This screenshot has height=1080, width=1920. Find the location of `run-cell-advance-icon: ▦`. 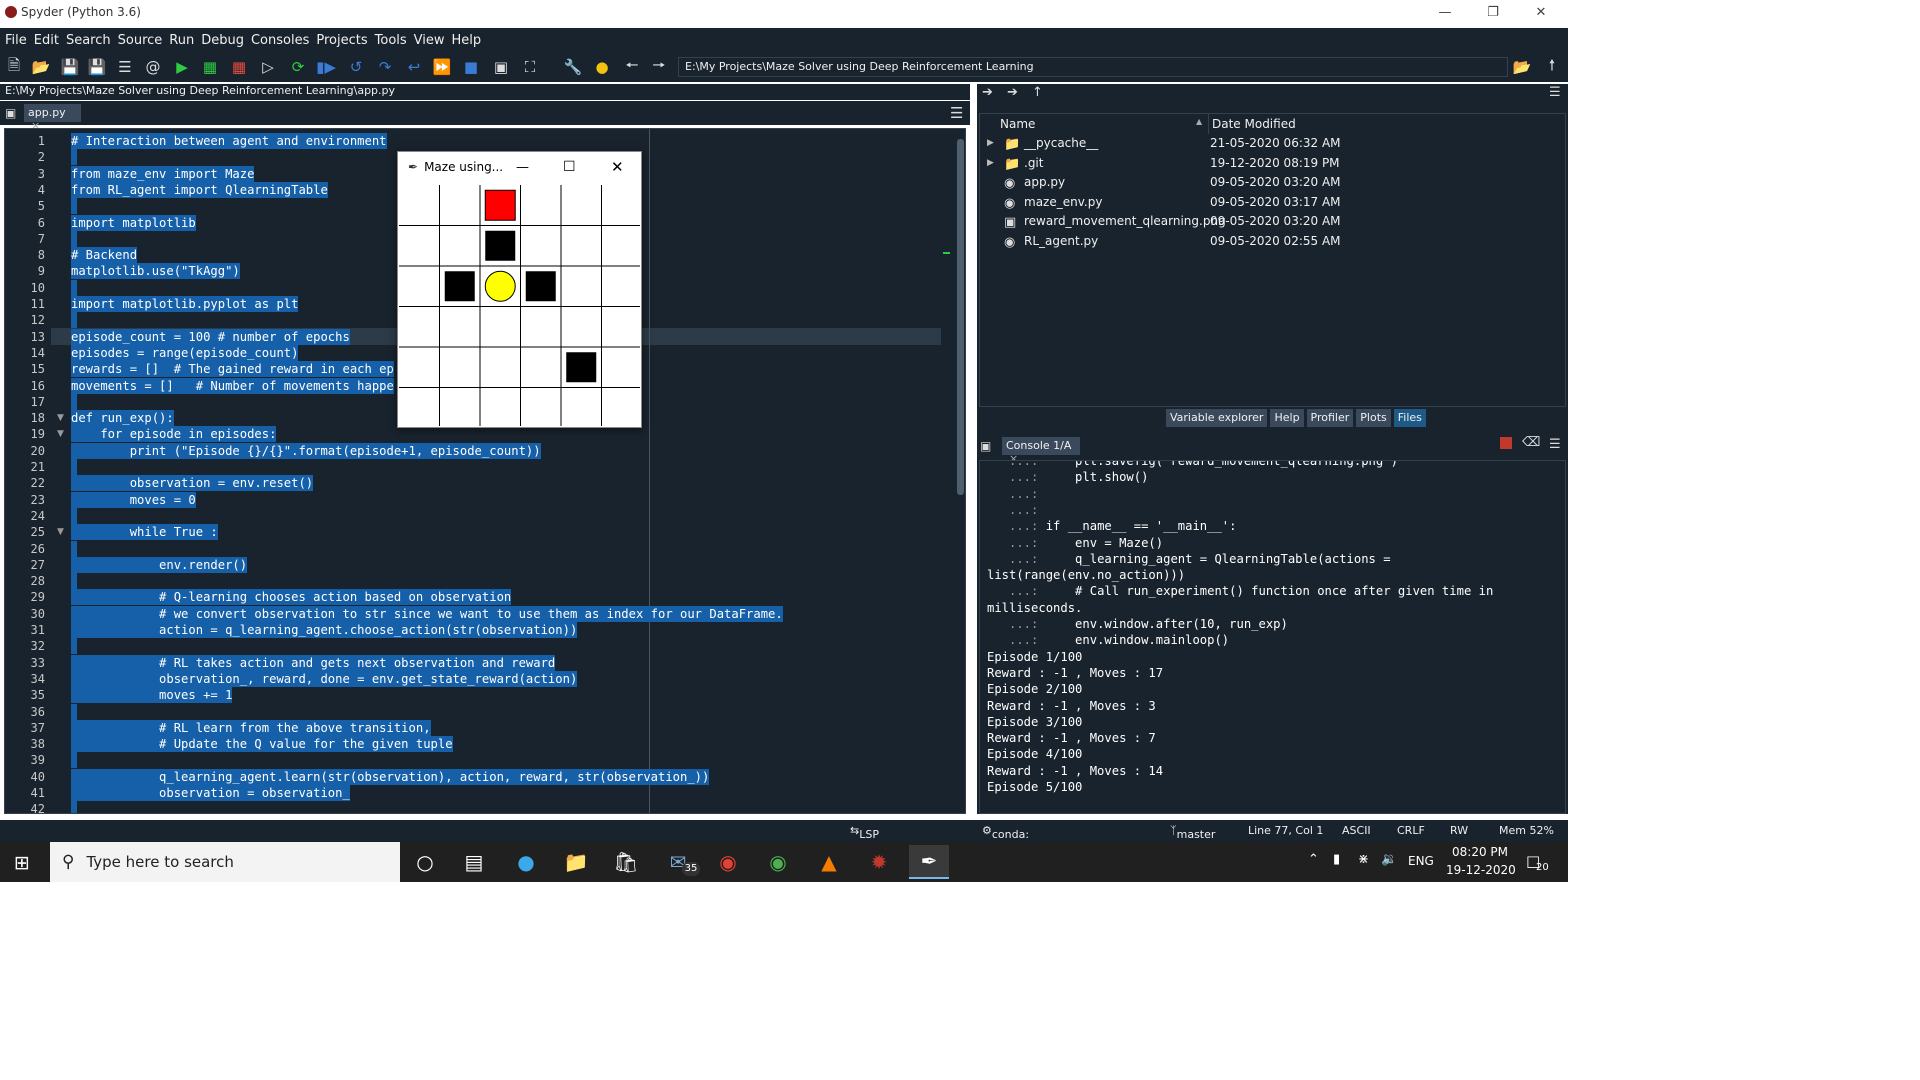

run-cell-advance-icon: ▦ is located at coordinates (239, 67).